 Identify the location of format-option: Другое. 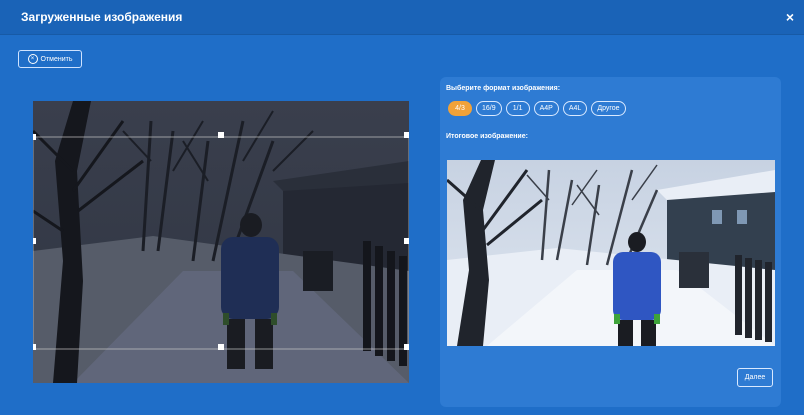
(608, 108).